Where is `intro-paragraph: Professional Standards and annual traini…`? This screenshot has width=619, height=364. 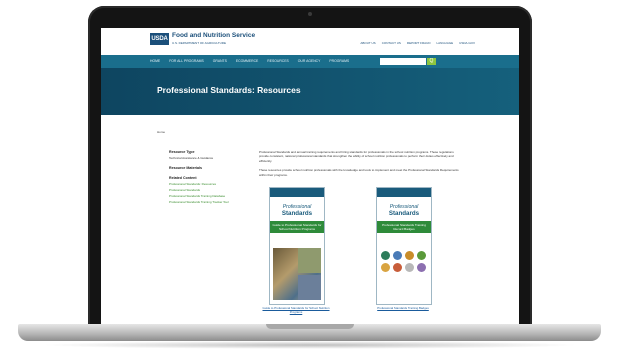
intro-paragraph: Professional Standards and annual traini… is located at coordinates (356, 156).